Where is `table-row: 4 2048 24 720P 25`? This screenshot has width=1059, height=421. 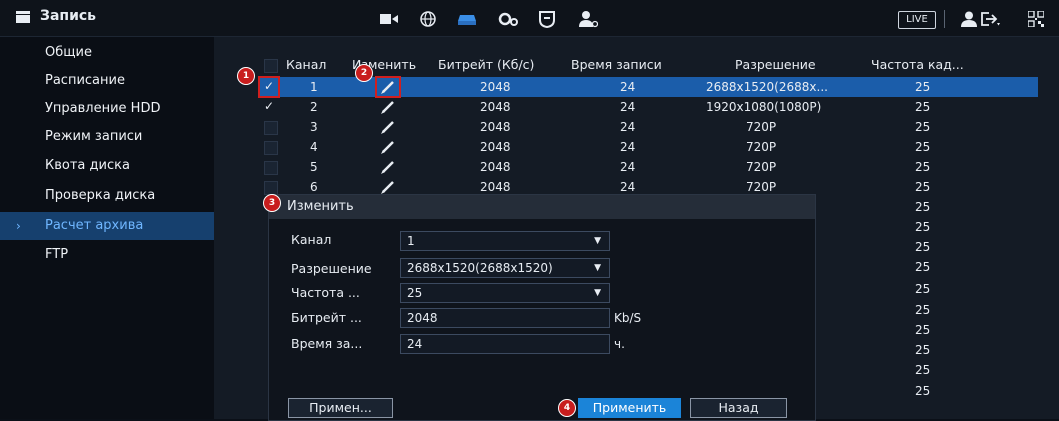 table-row: 4 2048 24 720P 25 is located at coordinates (648, 147).